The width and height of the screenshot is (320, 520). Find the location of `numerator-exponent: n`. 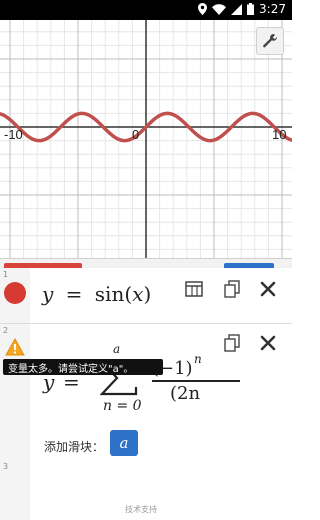

numerator-exponent: n is located at coordinates (198, 359).